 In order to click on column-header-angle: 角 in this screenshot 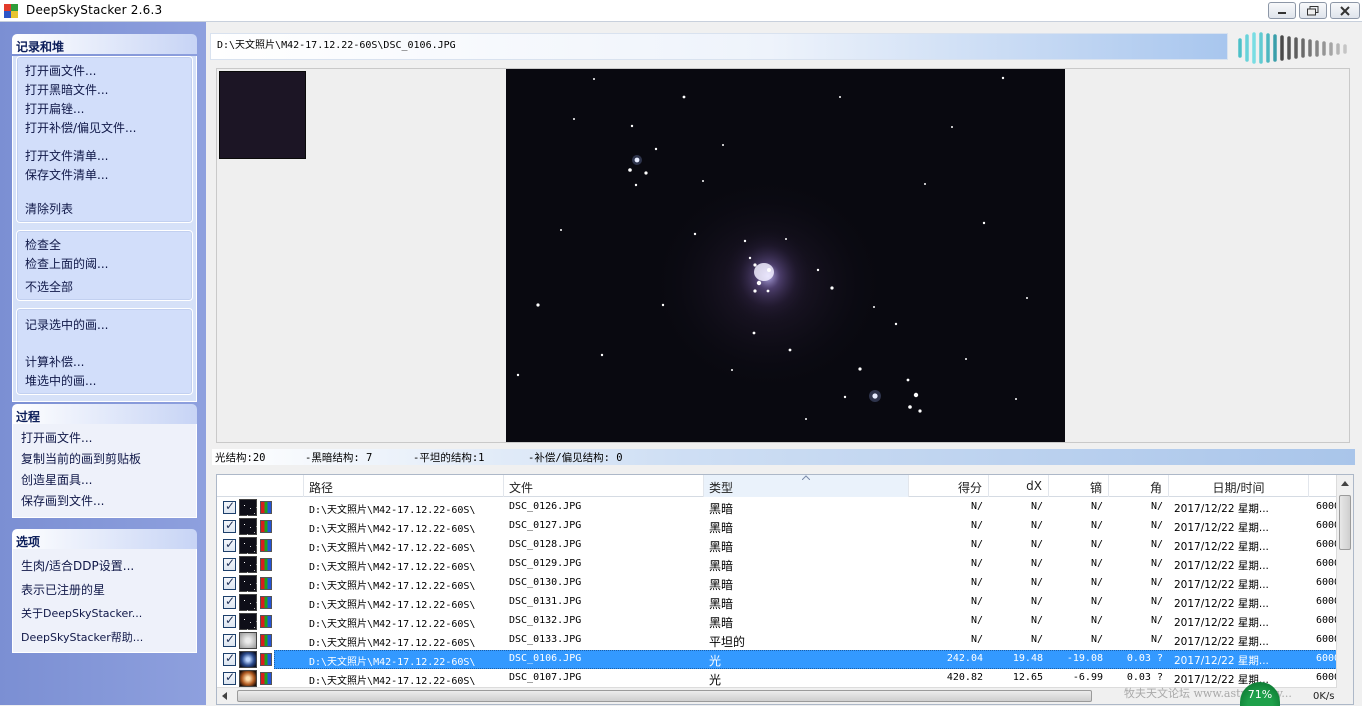, I will do `click(1139, 486)`.